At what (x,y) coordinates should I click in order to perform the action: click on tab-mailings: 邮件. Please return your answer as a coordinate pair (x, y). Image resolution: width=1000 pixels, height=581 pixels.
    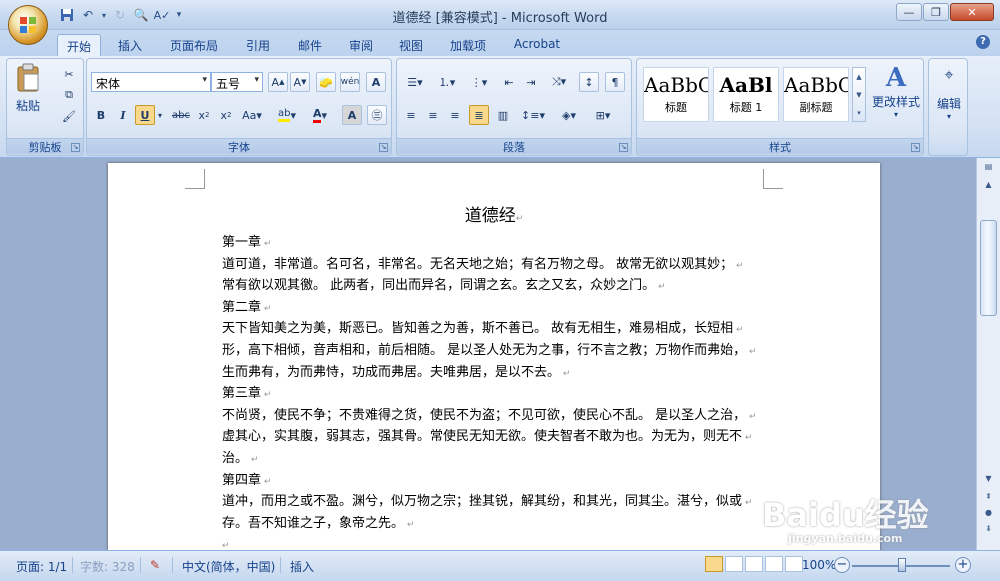
    Looking at the image, I should click on (310, 45).